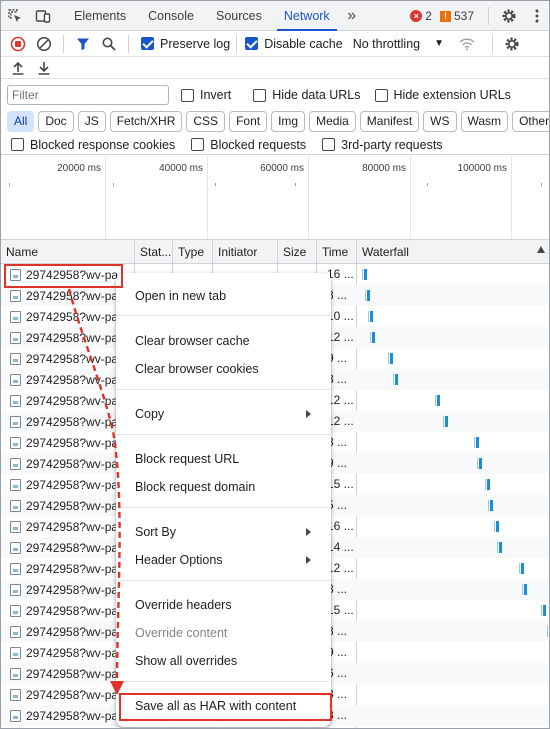 This screenshot has width=550, height=729. Describe the element at coordinates (206, 95) in the screenshot. I see `invert-checkbox: Invert` at that location.